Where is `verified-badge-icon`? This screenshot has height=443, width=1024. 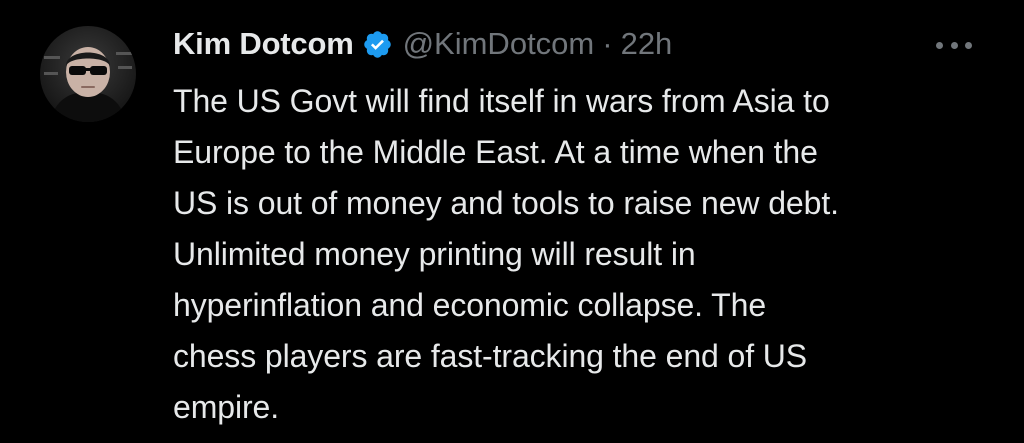 verified-badge-icon is located at coordinates (377, 44).